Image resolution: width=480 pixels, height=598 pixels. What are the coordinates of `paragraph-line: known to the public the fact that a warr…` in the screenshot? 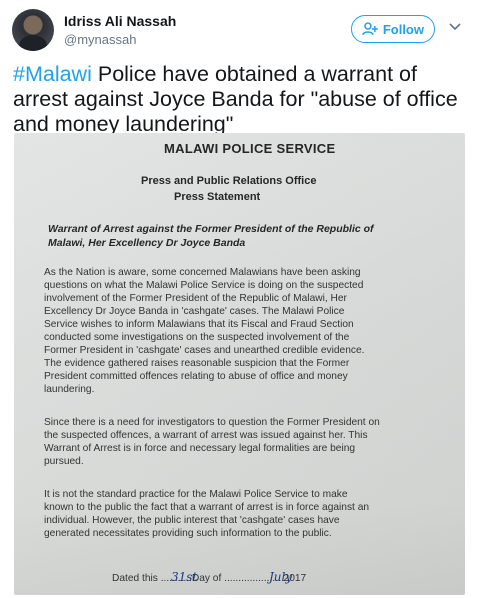 It's located at (207, 507).